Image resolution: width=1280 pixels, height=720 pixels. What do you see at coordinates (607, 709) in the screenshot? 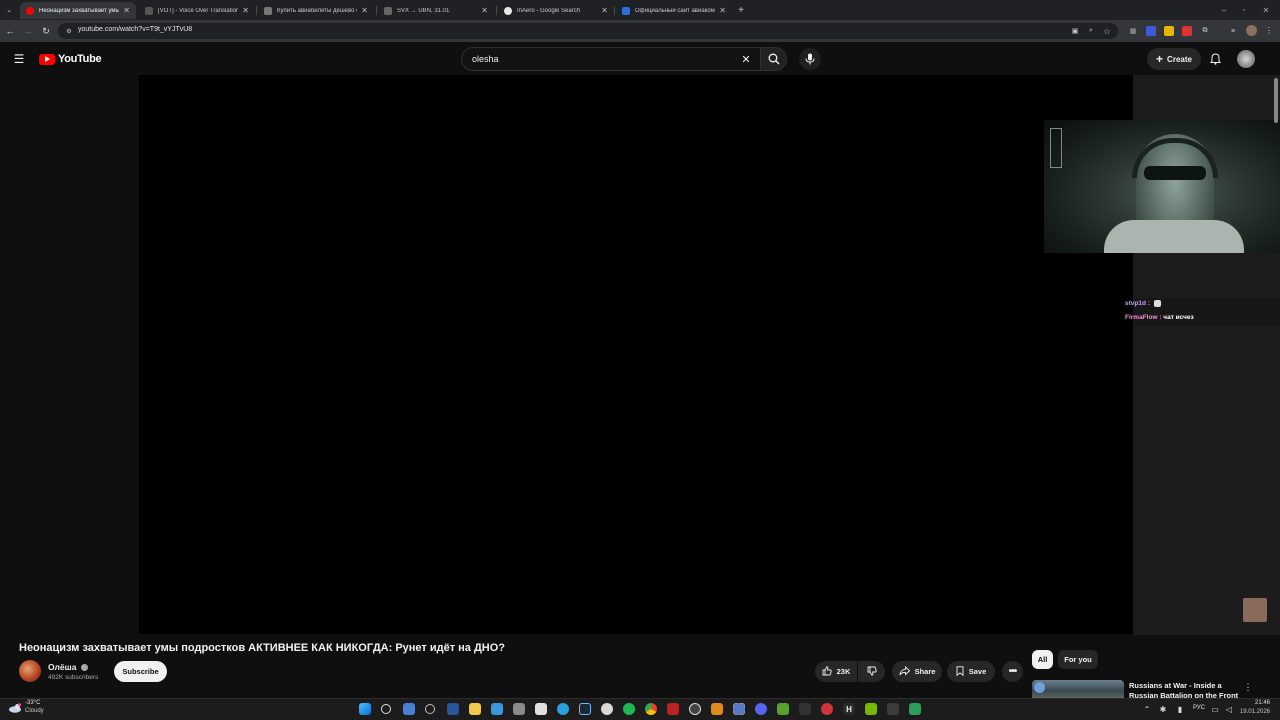
I see `chatgpt-icon` at bounding box center [607, 709].